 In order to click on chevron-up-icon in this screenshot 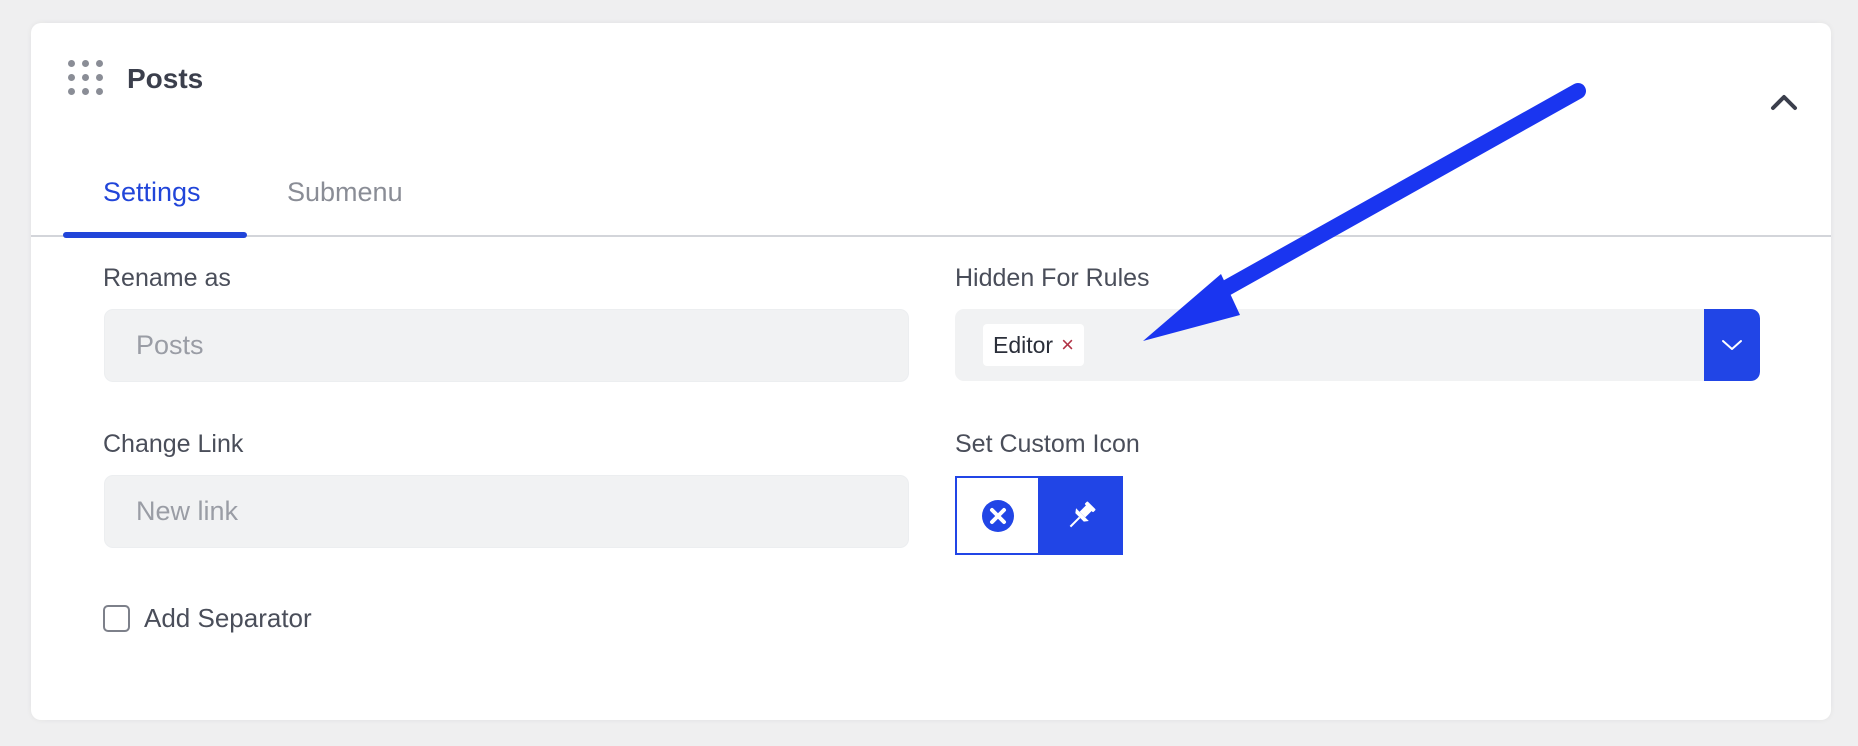, I will do `click(1784, 102)`.